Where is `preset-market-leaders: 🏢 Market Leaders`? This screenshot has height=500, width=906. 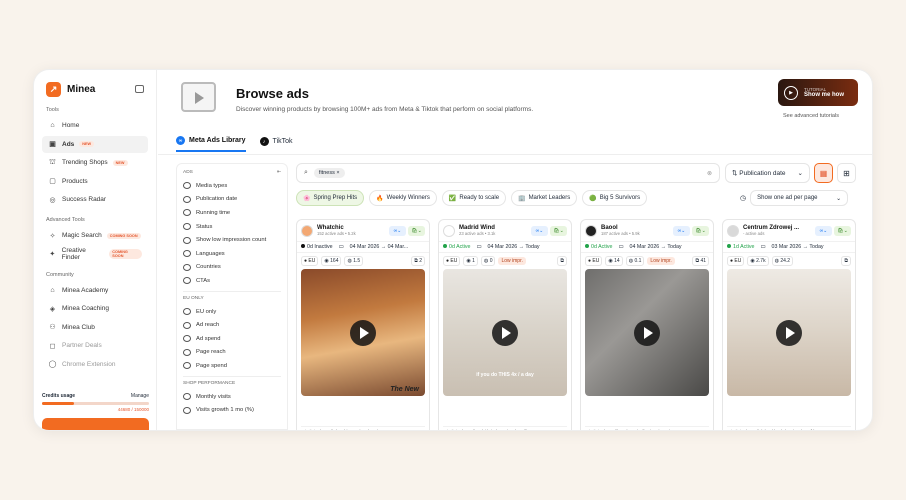 preset-market-leaders: 🏢 Market Leaders is located at coordinates (544, 198).